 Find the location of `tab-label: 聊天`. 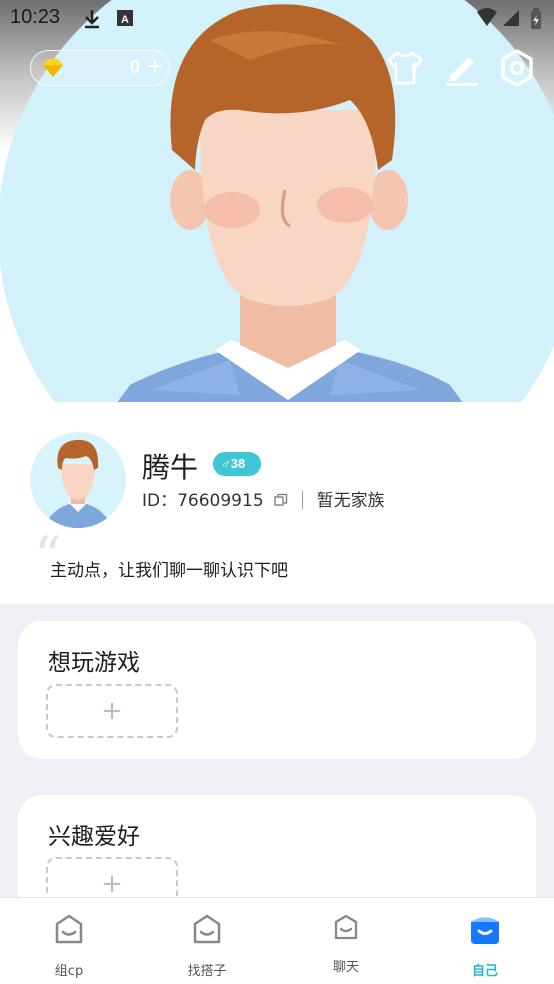

tab-label: 聊天 is located at coordinates (345, 967).